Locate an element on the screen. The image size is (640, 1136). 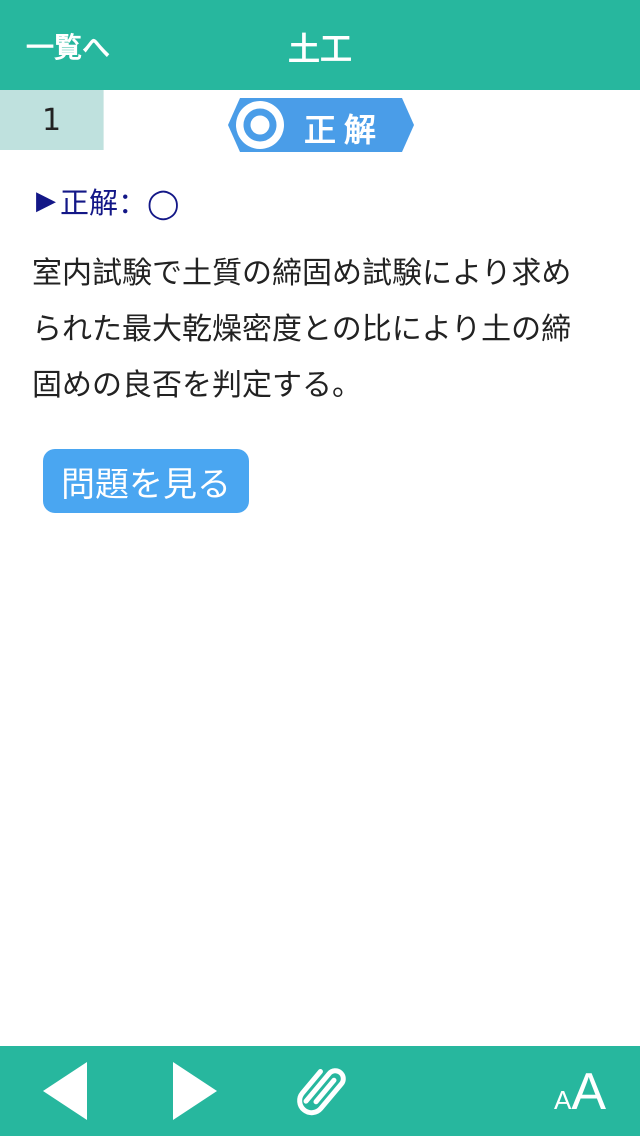
triangle-marker-icon: ▶ is located at coordinates (46, 201).